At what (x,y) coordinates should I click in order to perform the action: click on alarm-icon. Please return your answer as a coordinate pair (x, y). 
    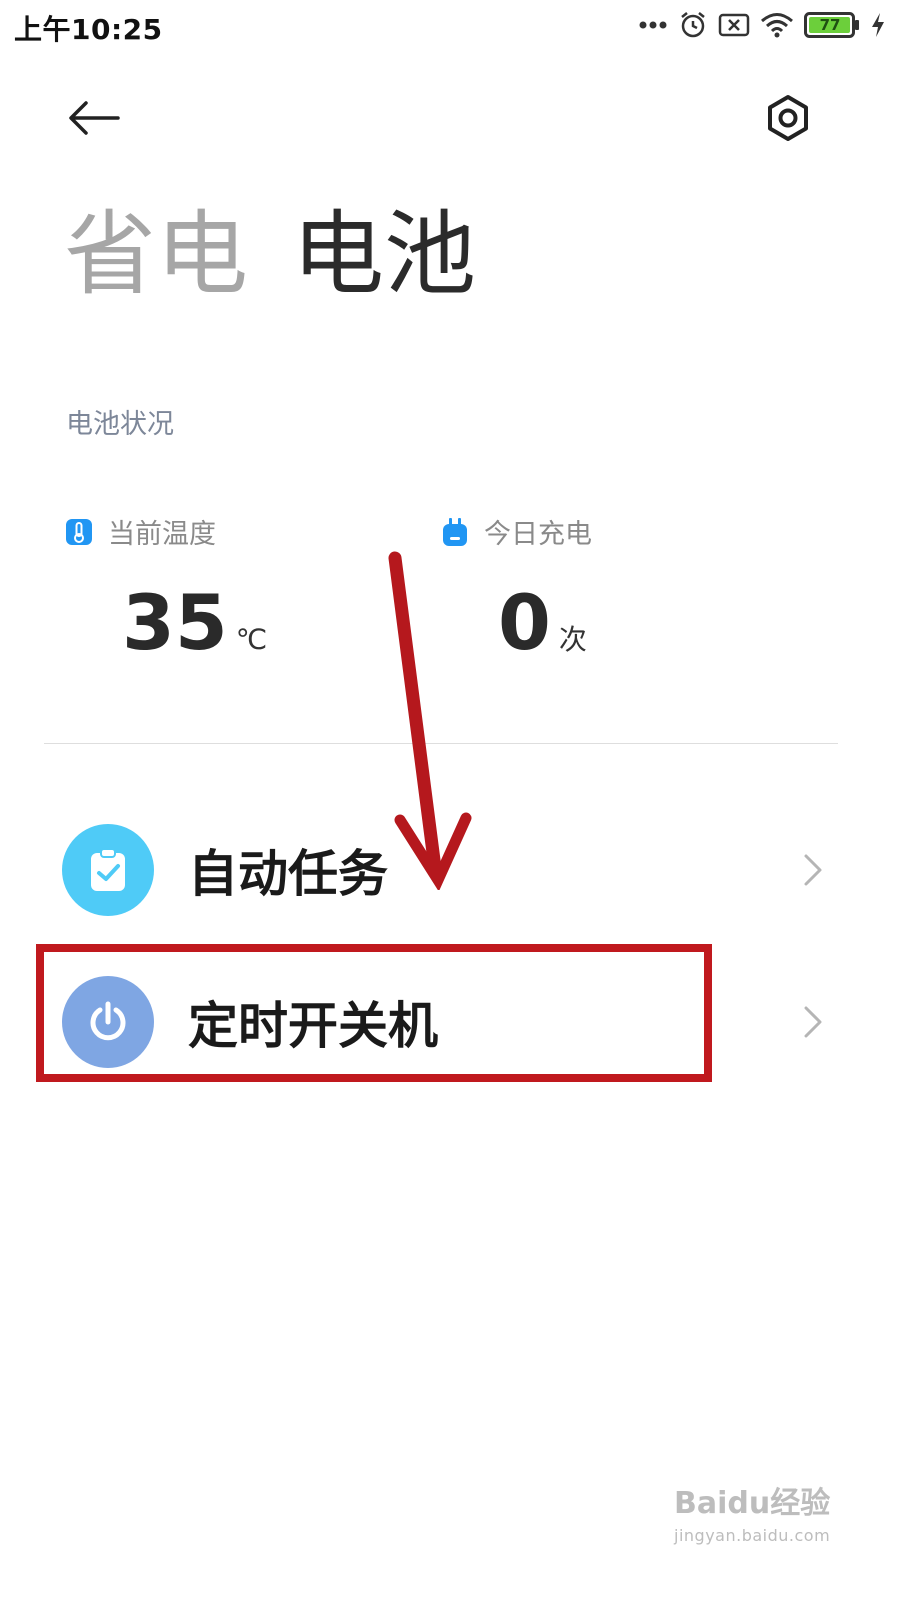
    Looking at the image, I should click on (693, 25).